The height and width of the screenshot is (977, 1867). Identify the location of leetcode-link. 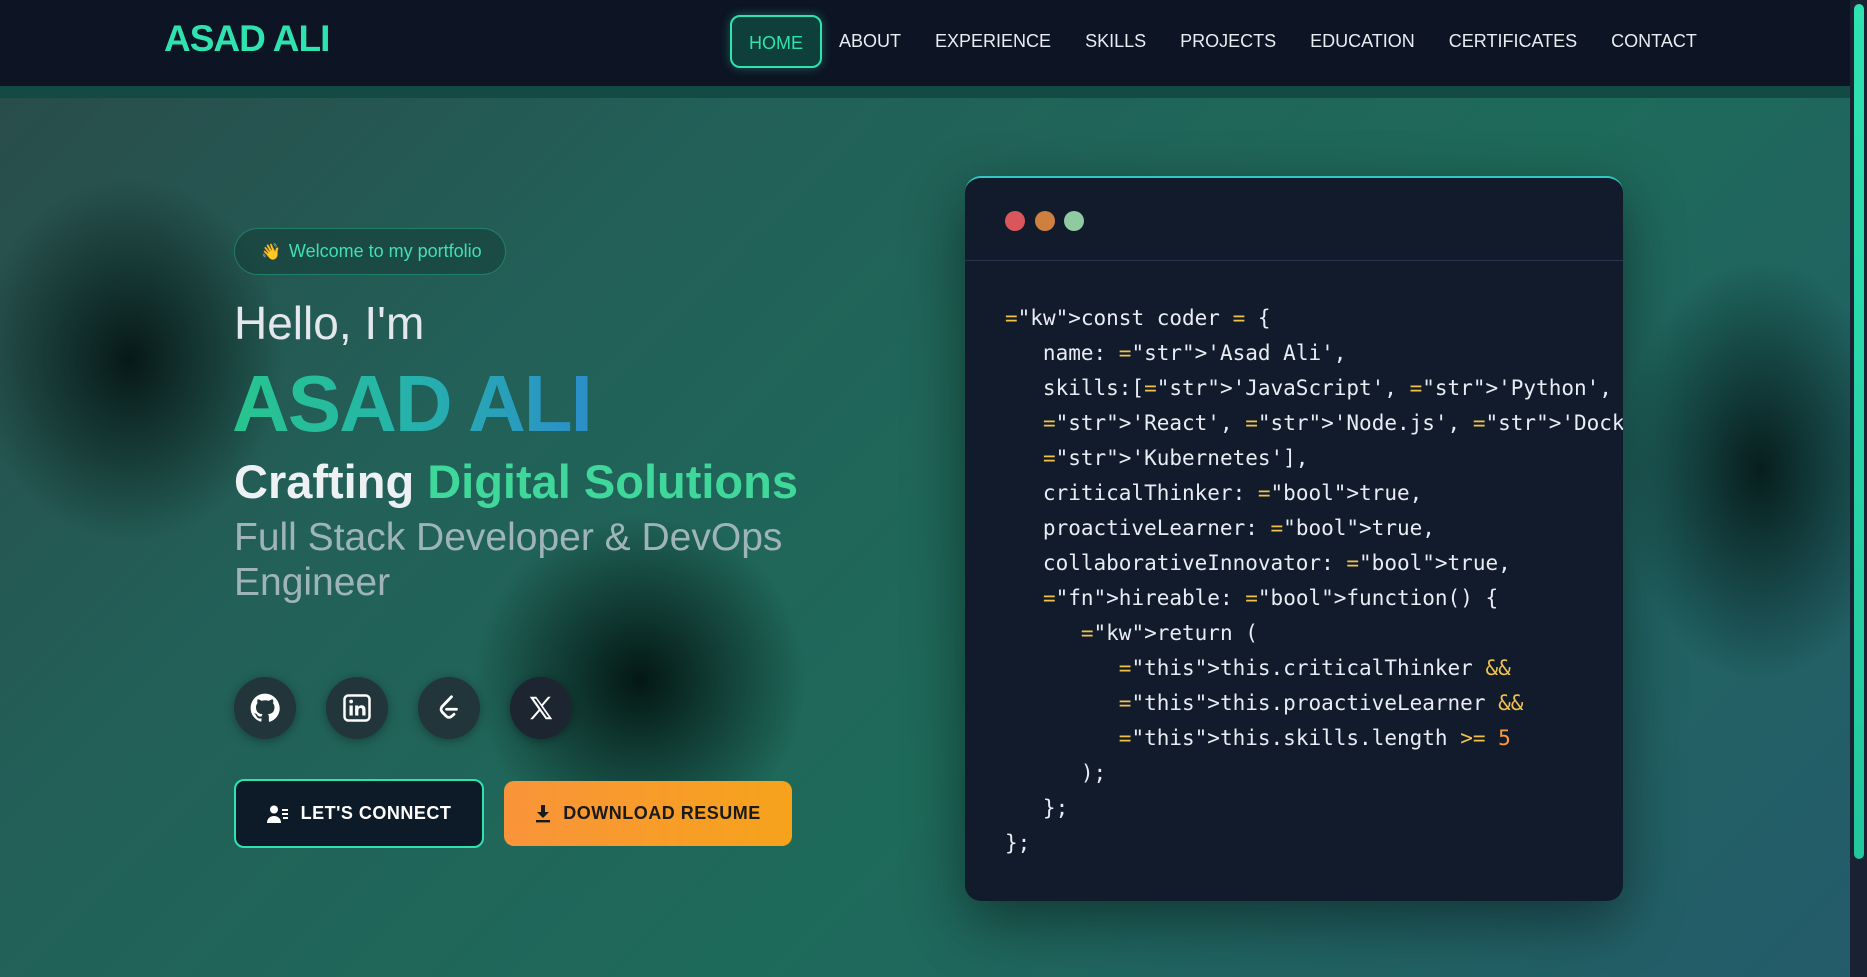
(449, 708).